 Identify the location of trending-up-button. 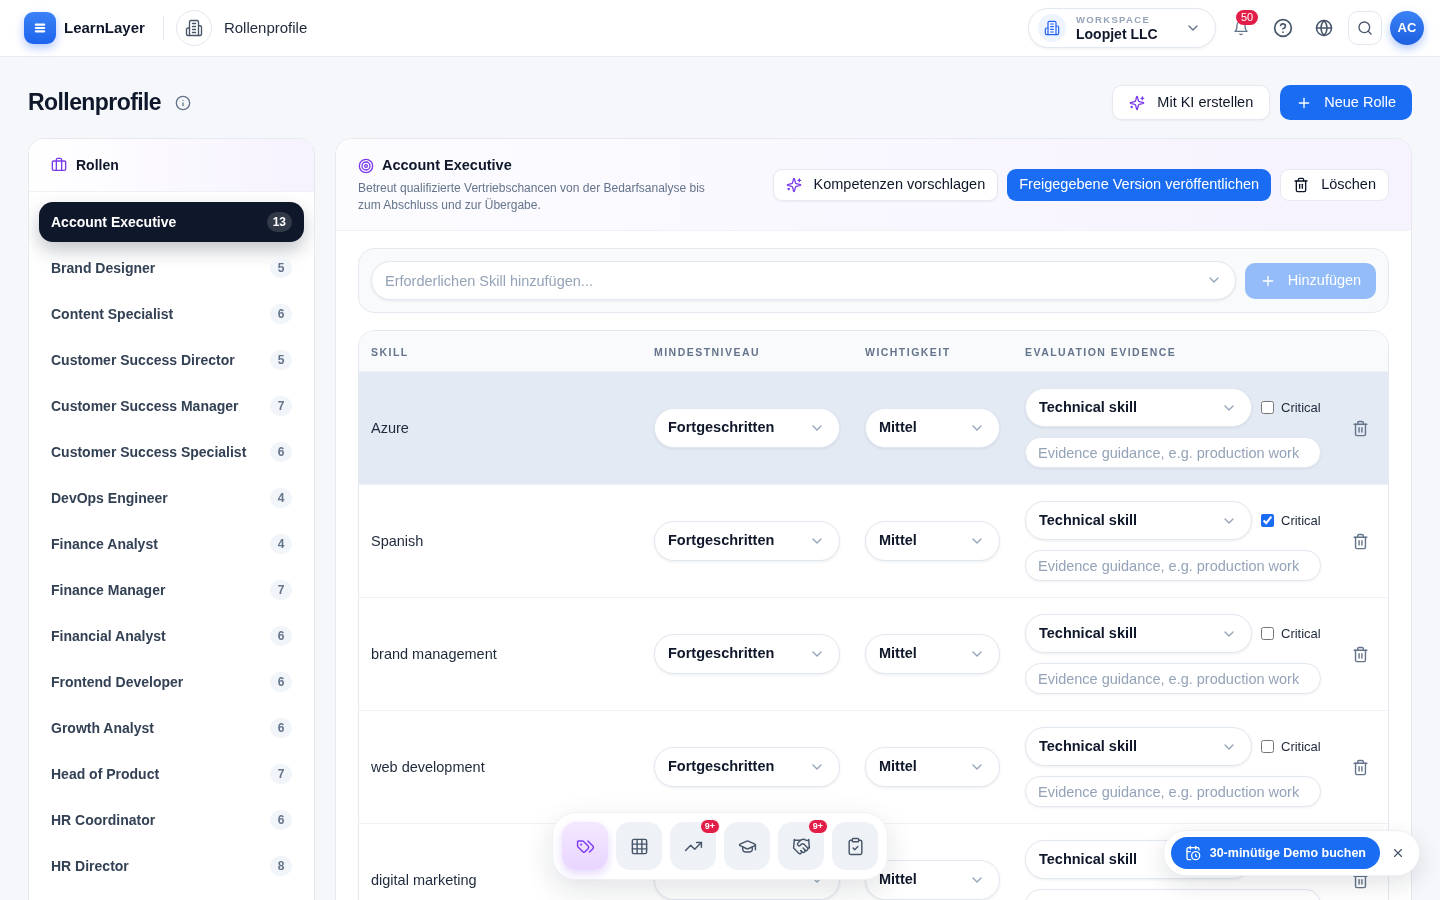
(693, 846).